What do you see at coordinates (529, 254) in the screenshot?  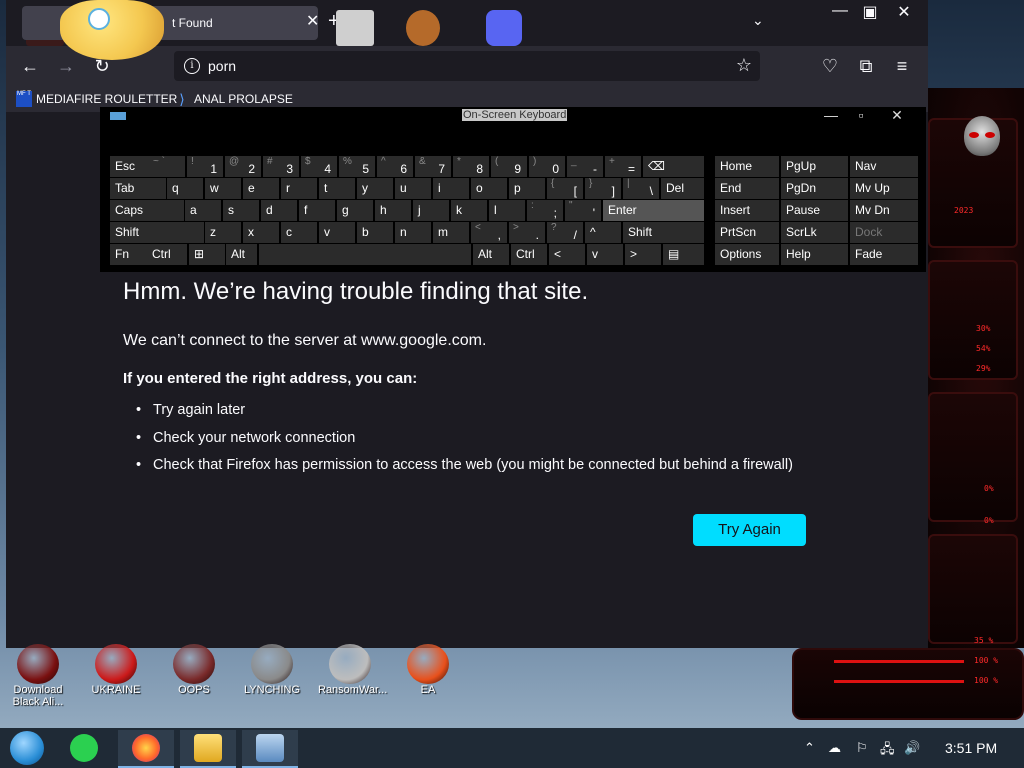 I see `osk-key-Ctrl: Ctrl` at bounding box center [529, 254].